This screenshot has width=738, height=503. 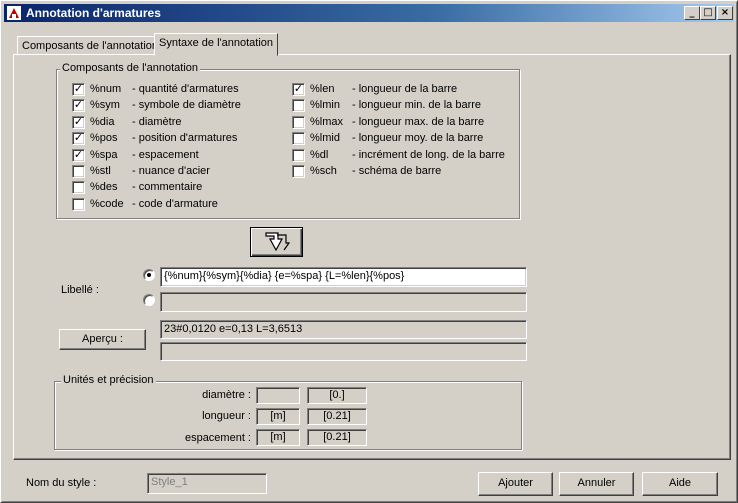 What do you see at coordinates (217, 438) in the screenshot?
I see `units-label-espacement: espacement :` at bounding box center [217, 438].